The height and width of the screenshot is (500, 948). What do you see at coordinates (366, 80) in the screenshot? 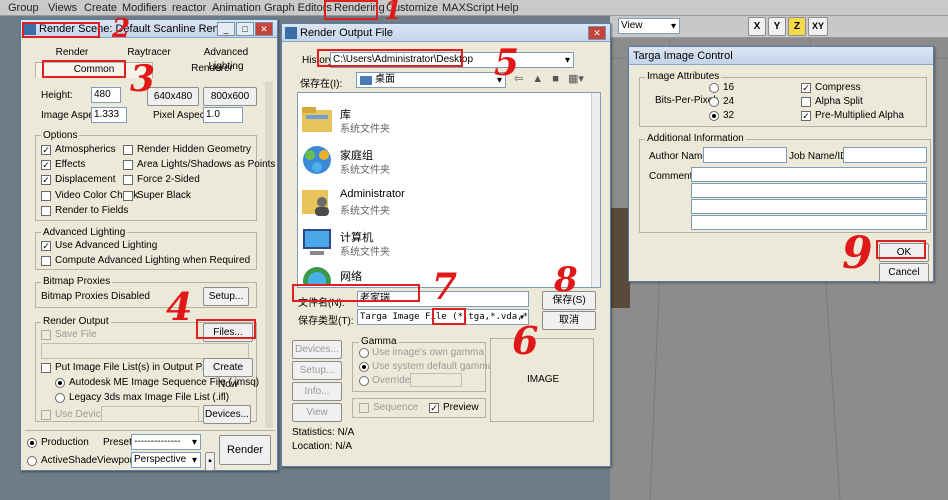
I see `desktop-icon` at bounding box center [366, 80].